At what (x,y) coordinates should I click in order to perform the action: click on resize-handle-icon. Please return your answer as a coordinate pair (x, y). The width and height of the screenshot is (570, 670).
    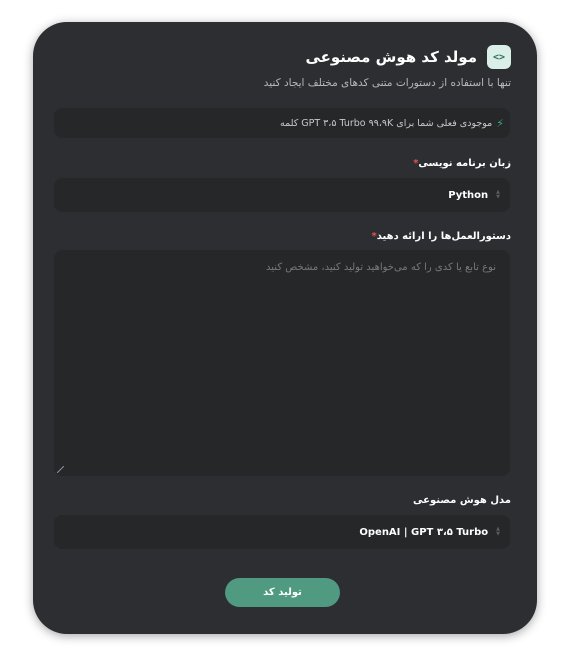
    Looking at the image, I should click on (60, 469).